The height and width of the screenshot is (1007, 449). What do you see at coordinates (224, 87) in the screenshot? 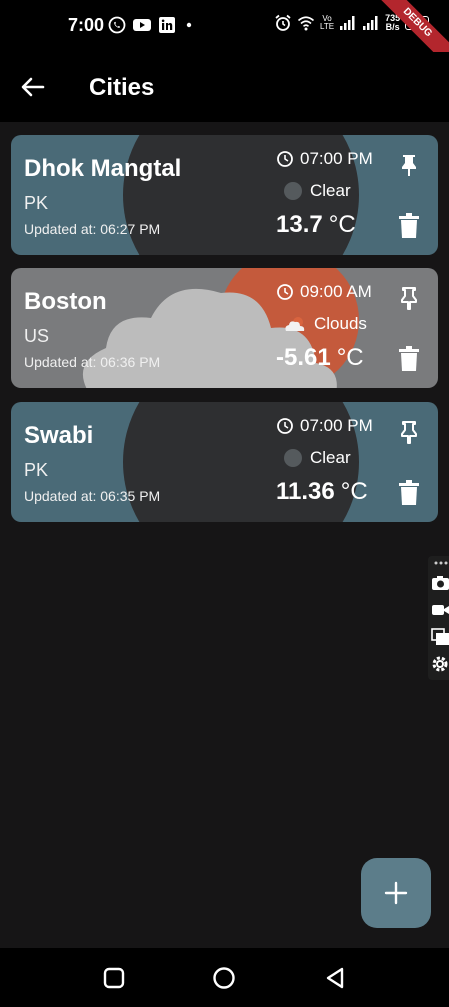
I see `app-bar: Cities` at bounding box center [224, 87].